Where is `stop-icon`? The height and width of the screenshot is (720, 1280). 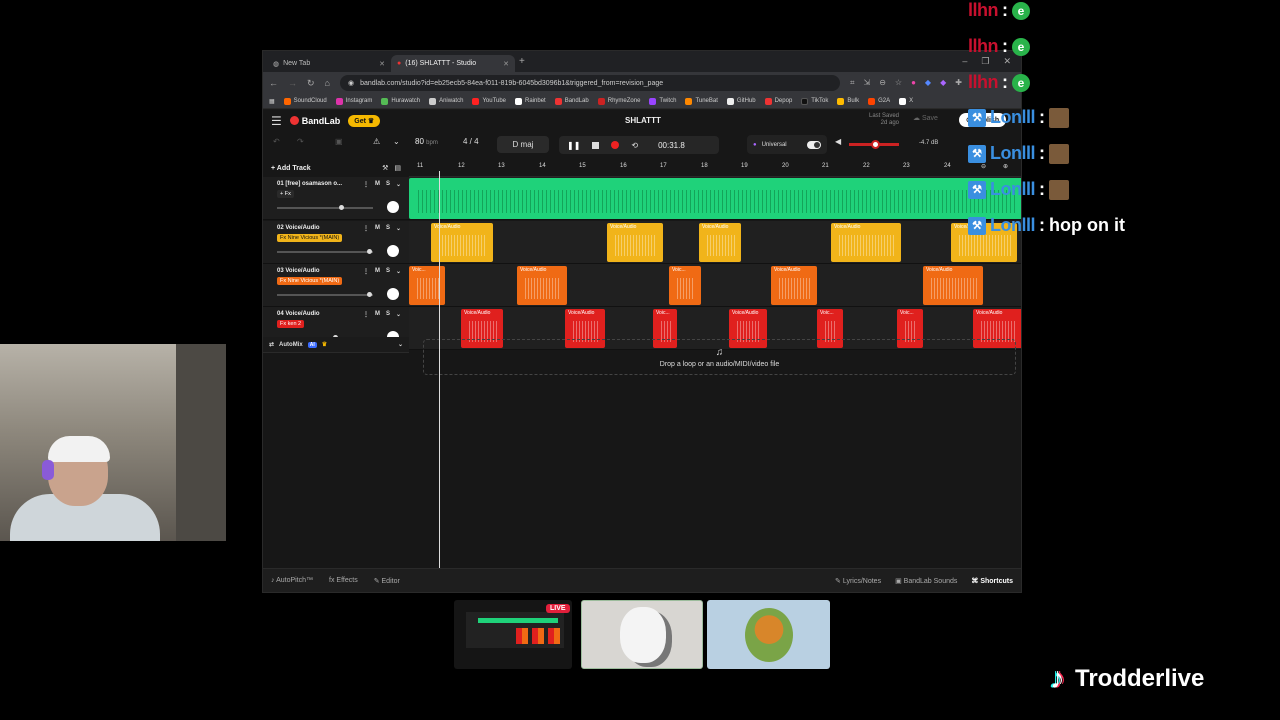
stop-icon is located at coordinates (596, 145).